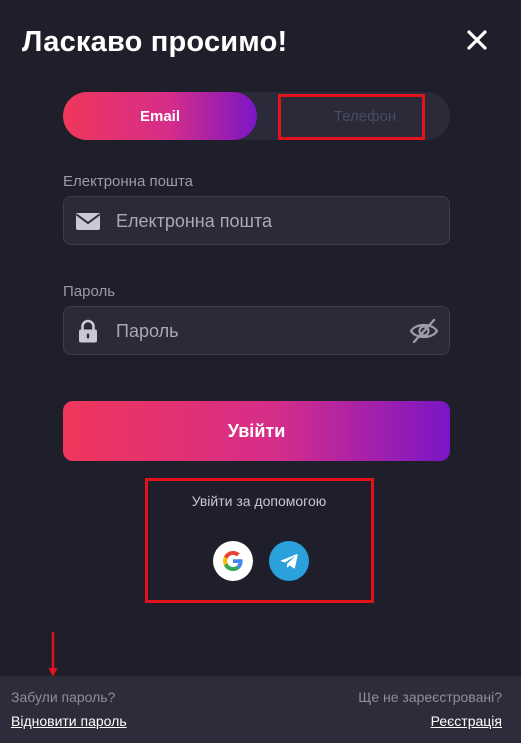  What do you see at coordinates (430, 697) in the screenshot?
I see `not-registered-question: Ще не зареєстровані?` at bounding box center [430, 697].